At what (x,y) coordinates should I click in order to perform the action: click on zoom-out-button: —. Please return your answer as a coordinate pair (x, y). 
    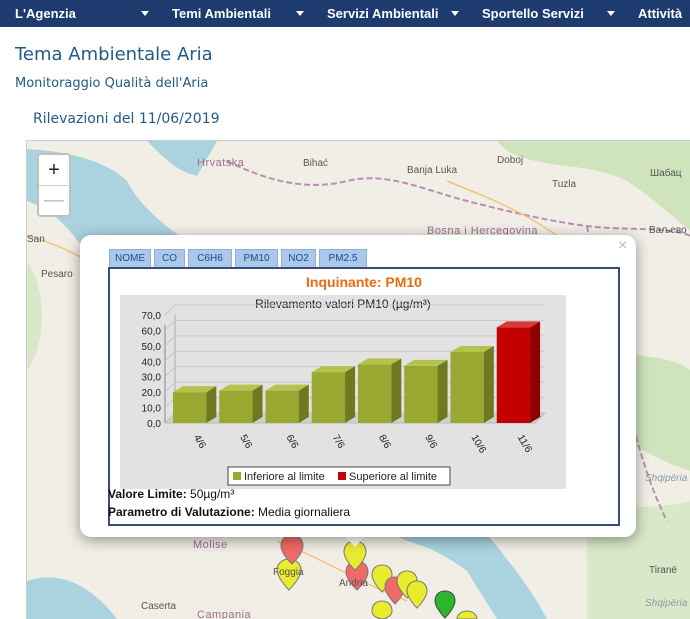
    Looking at the image, I should click on (54, 200).